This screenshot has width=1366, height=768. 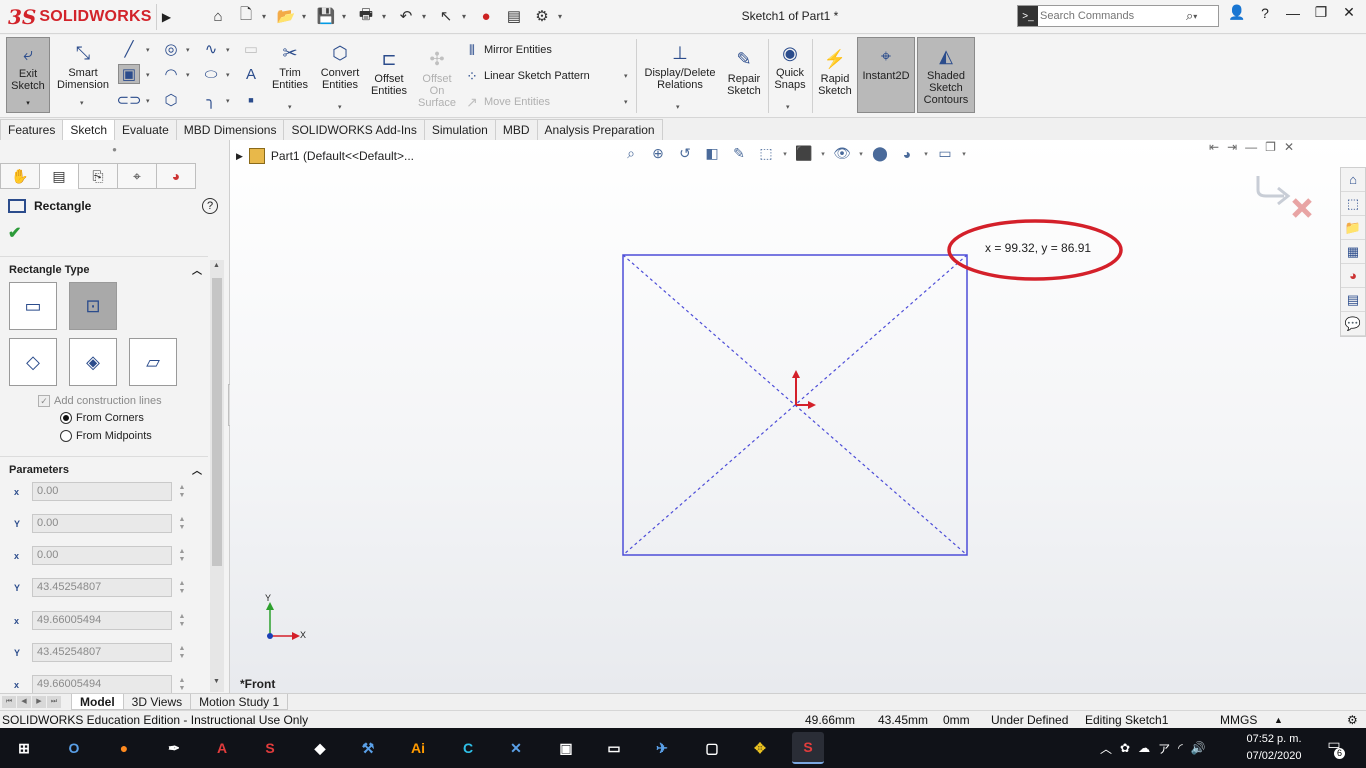 What do you see at coordinates (106, 436) in the screenshot?
I see `from-midpoints-radio: From Midpoints` at bounding box center [106, 436].